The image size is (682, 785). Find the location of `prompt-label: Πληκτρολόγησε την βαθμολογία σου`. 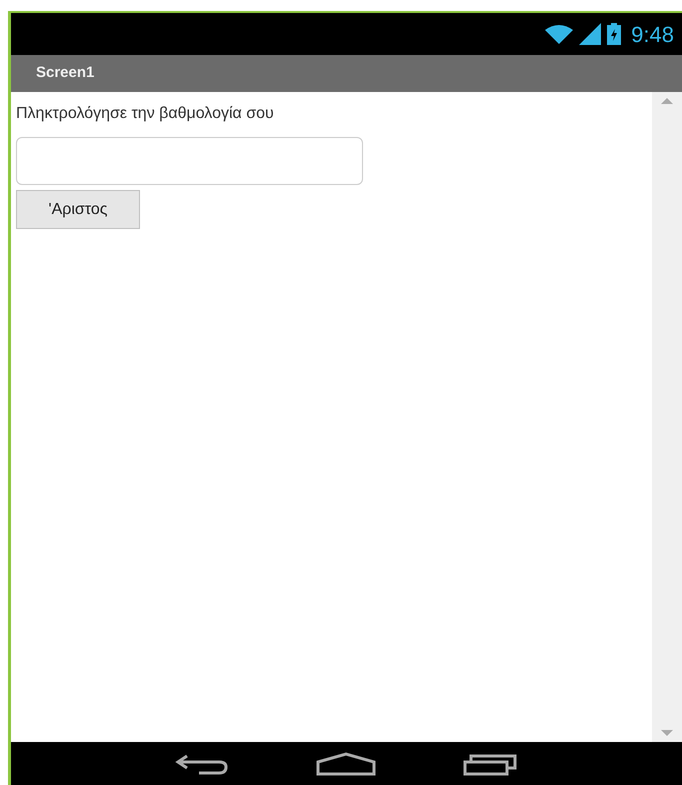

prompt-label: Πληκτρολόγησε την βαθμολογία σου is located at coordinates (145, 114).